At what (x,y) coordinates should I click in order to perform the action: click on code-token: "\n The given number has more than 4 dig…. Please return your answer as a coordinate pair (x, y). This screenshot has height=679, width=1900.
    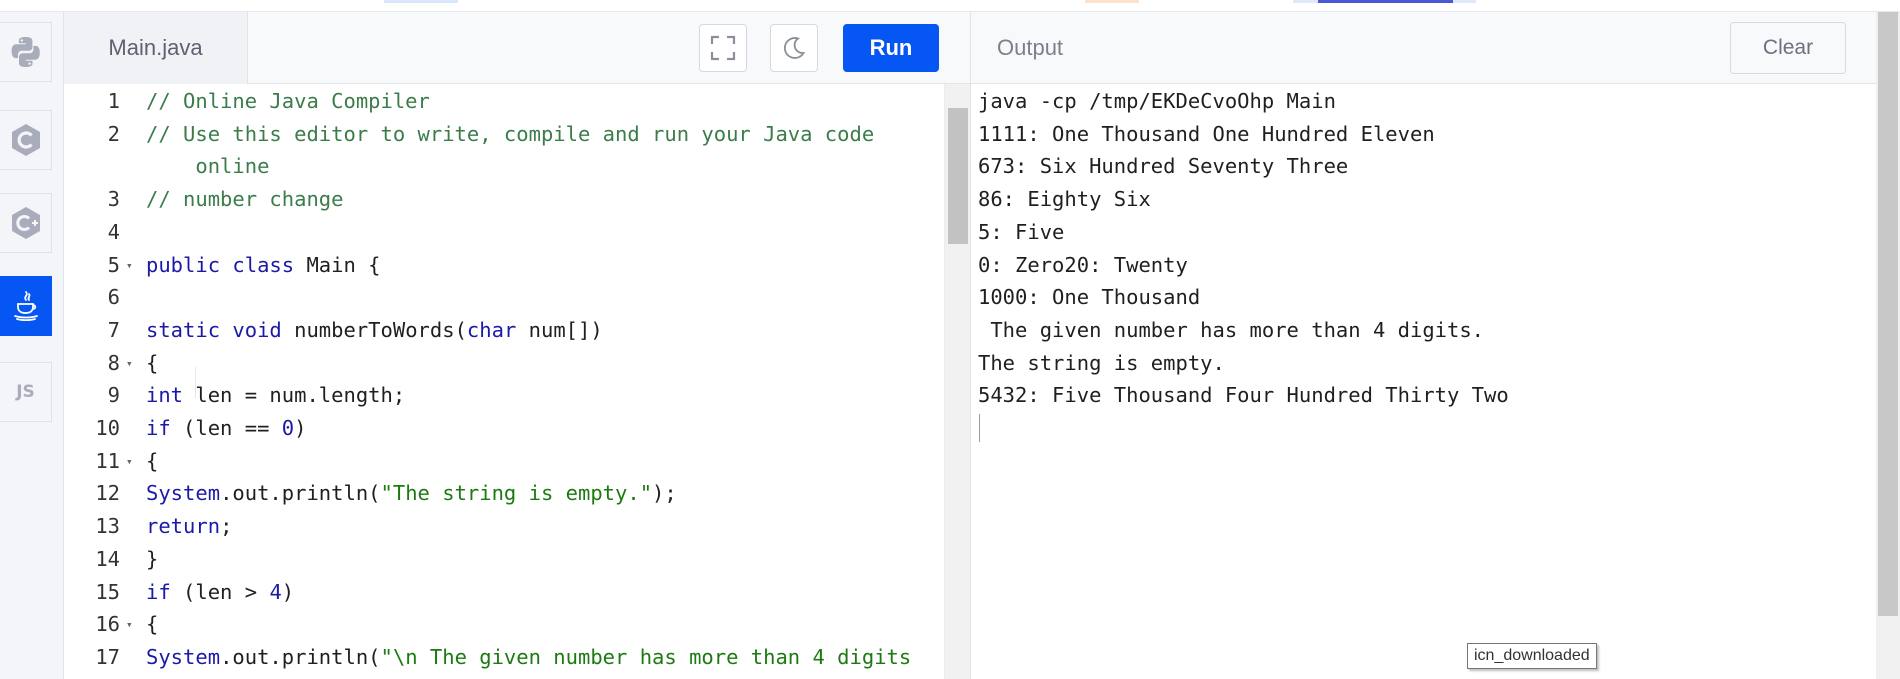
    Looking at the image, I should click on (646, 656).